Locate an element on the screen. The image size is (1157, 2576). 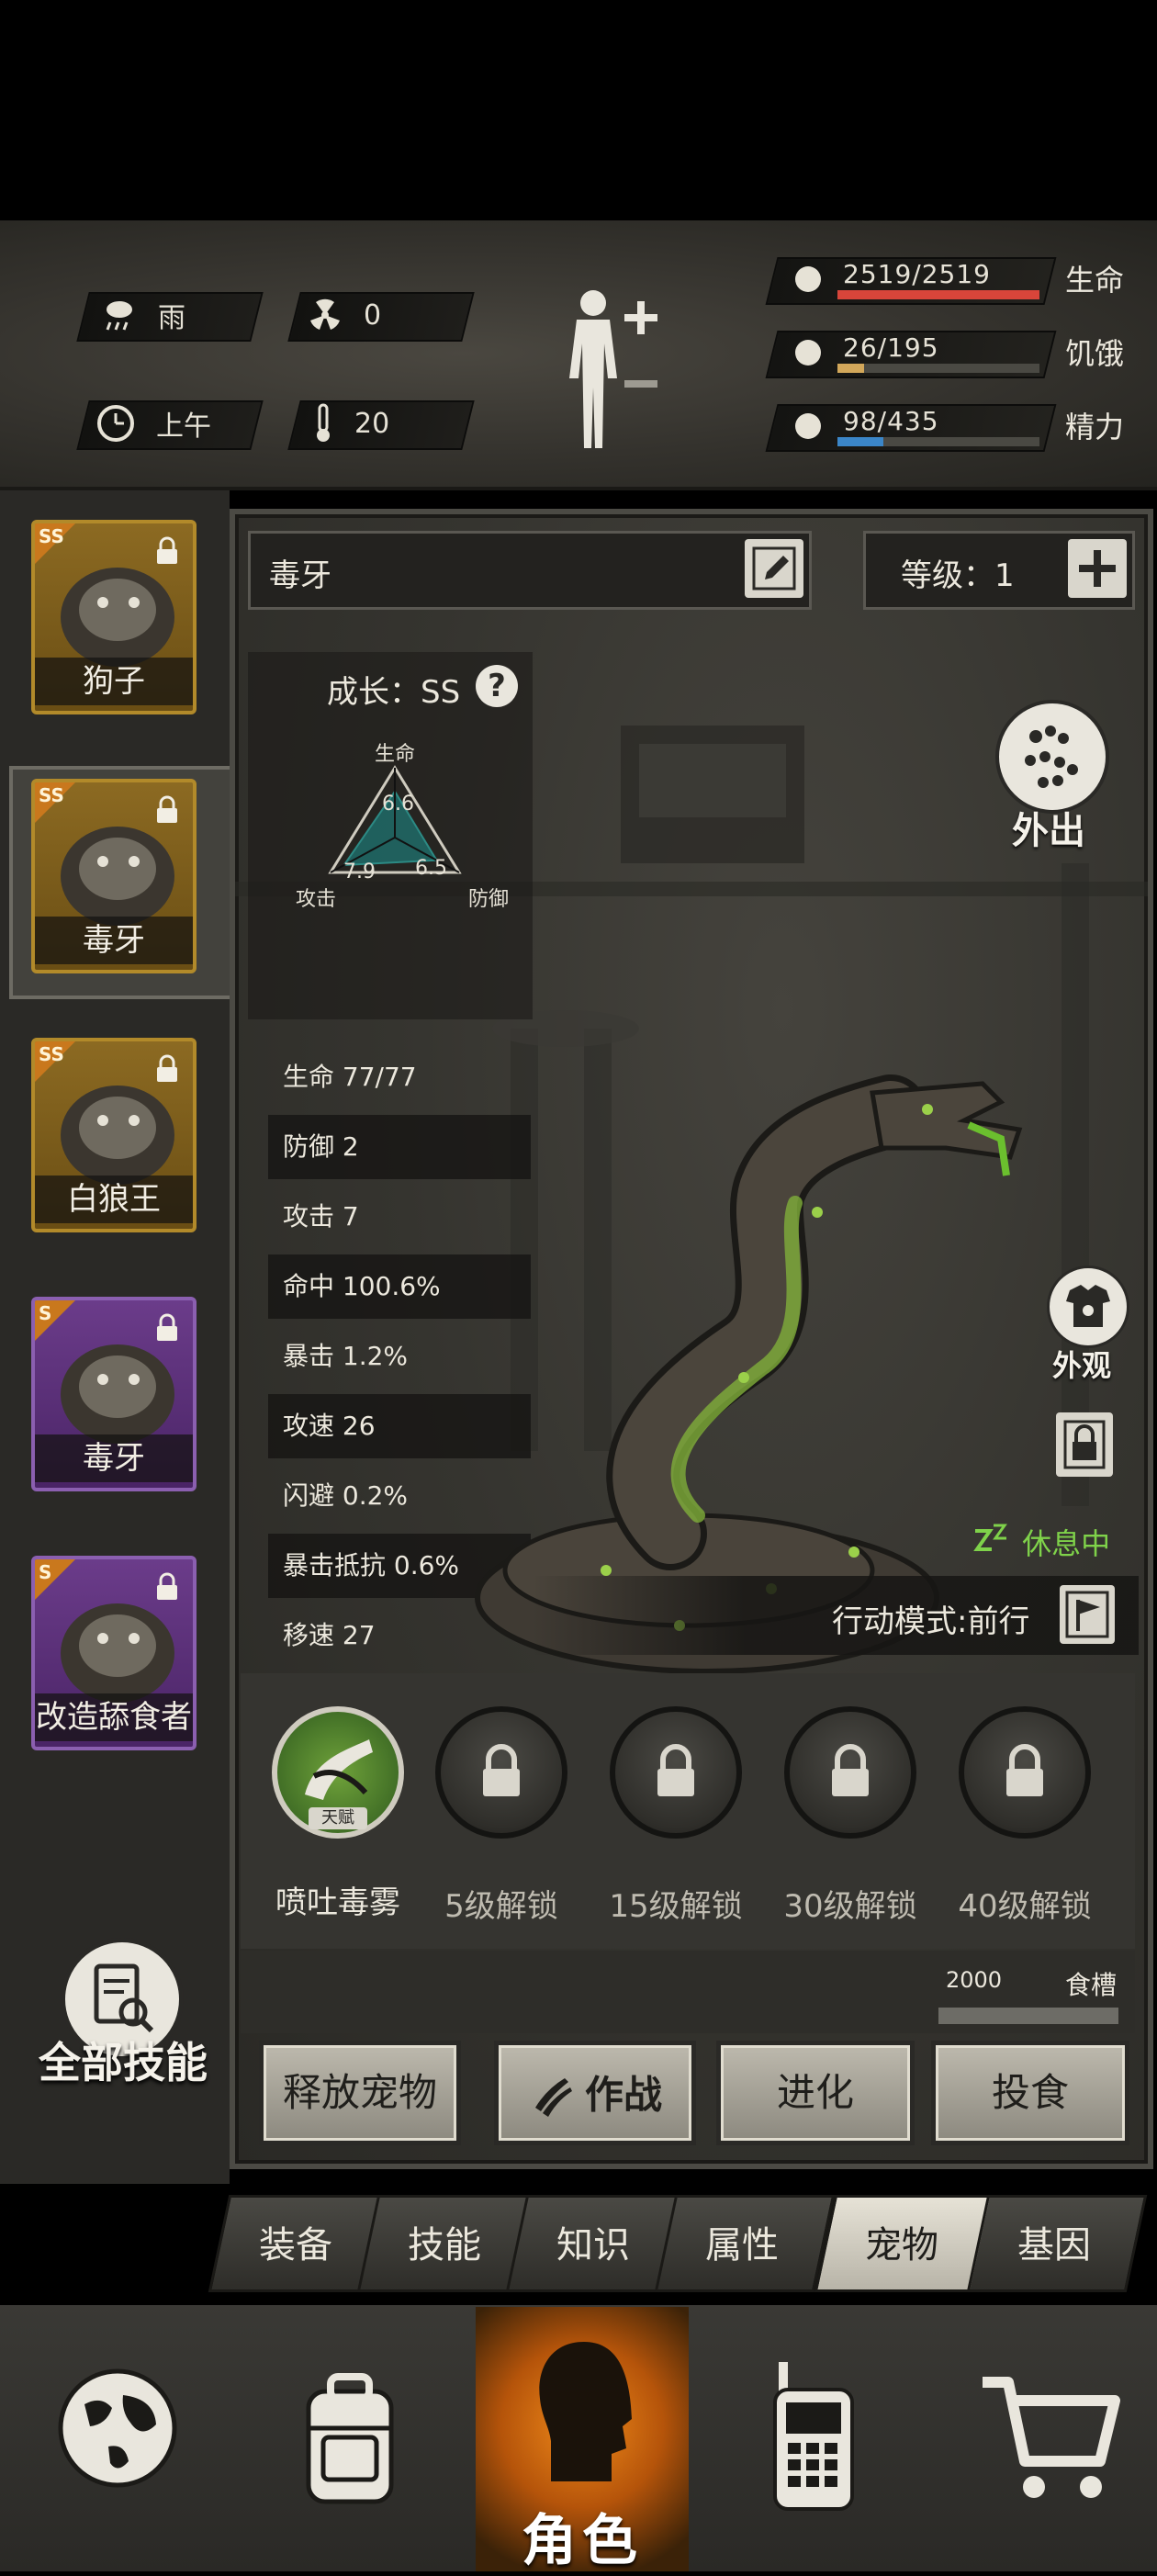
body-status-button is located at coordinates (616, 369).